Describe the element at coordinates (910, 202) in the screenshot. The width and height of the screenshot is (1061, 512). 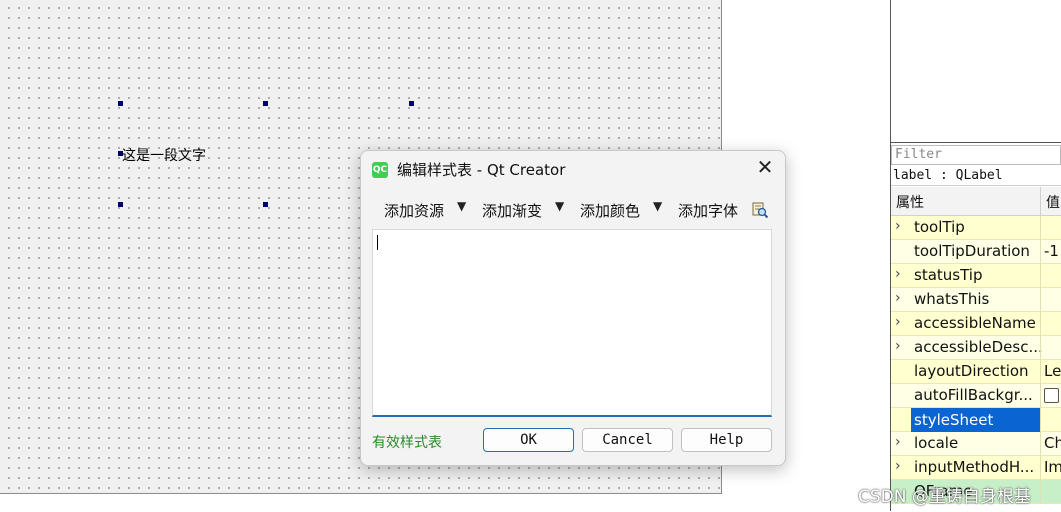
I see `column-header-property: 属性` at that location.